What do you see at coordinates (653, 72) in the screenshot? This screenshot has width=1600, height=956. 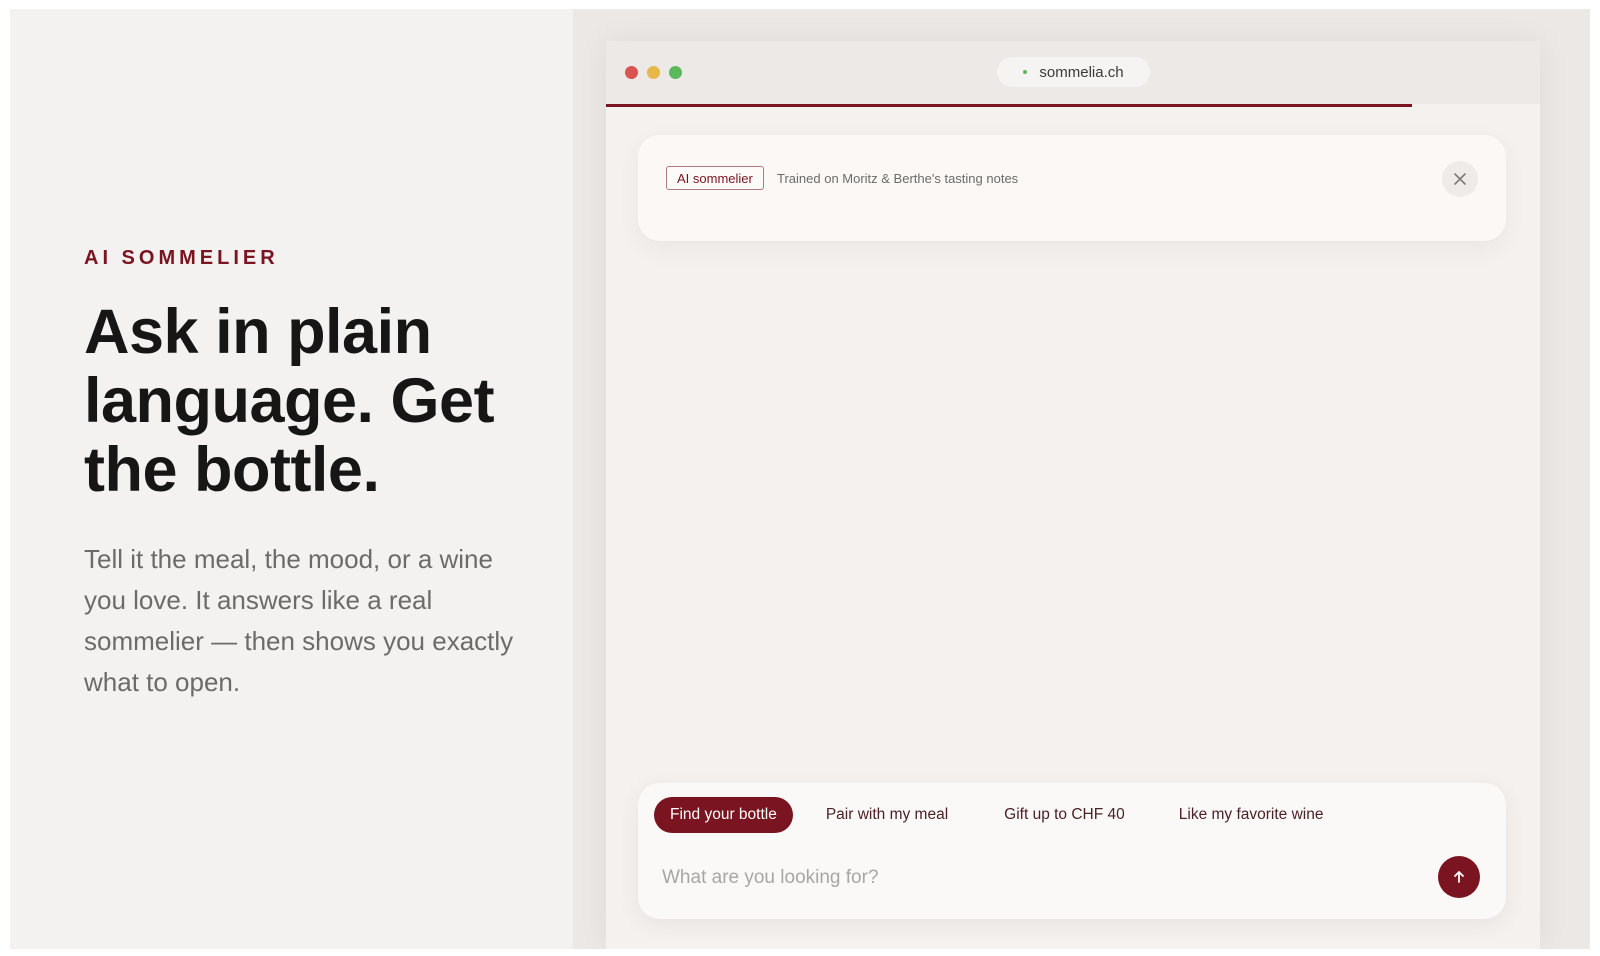 I see `minimize-window-dot` at bounding box center [653, 72].